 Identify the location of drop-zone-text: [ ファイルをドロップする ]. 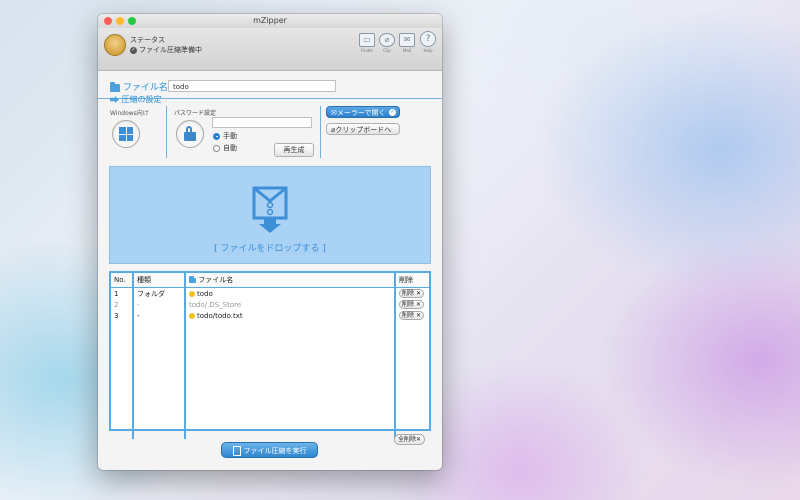
(270, 249).